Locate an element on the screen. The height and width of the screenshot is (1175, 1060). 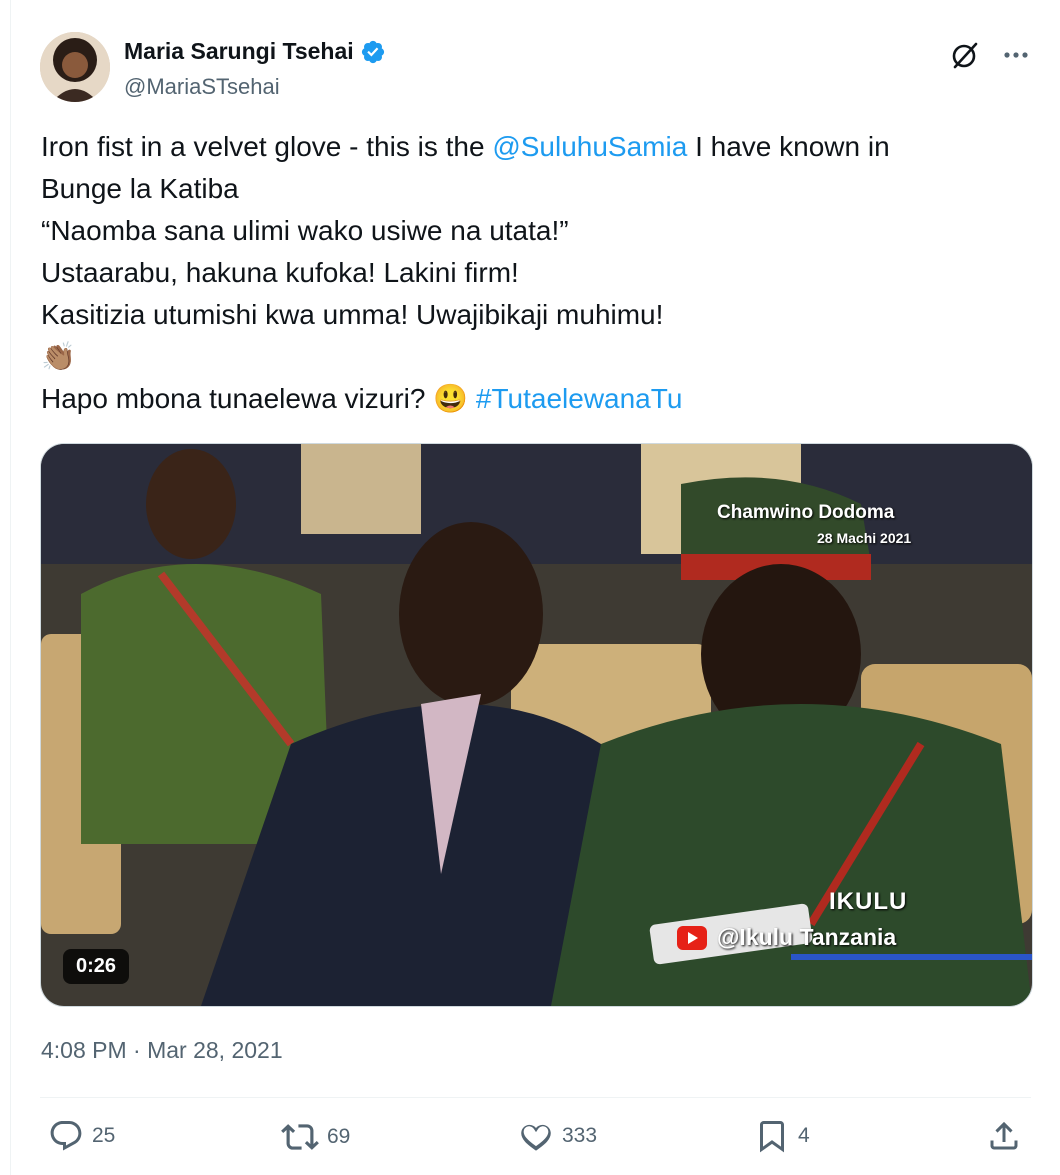
like-icon is located at coordinates (536, 1137).